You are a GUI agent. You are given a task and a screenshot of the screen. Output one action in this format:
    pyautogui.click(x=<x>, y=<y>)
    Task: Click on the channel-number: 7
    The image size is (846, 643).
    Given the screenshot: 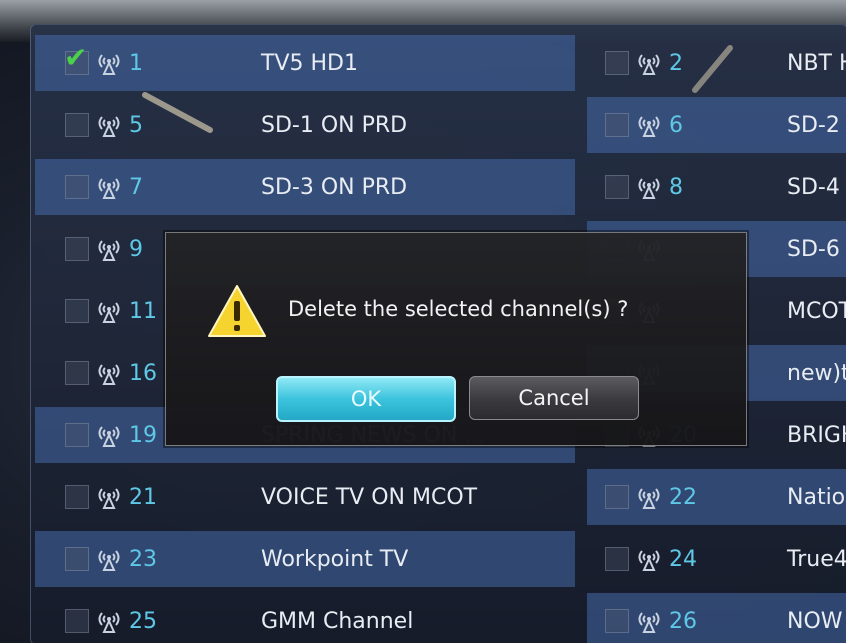 What is the action you would take?
    pyautogui.click(x=136, y=187)
    